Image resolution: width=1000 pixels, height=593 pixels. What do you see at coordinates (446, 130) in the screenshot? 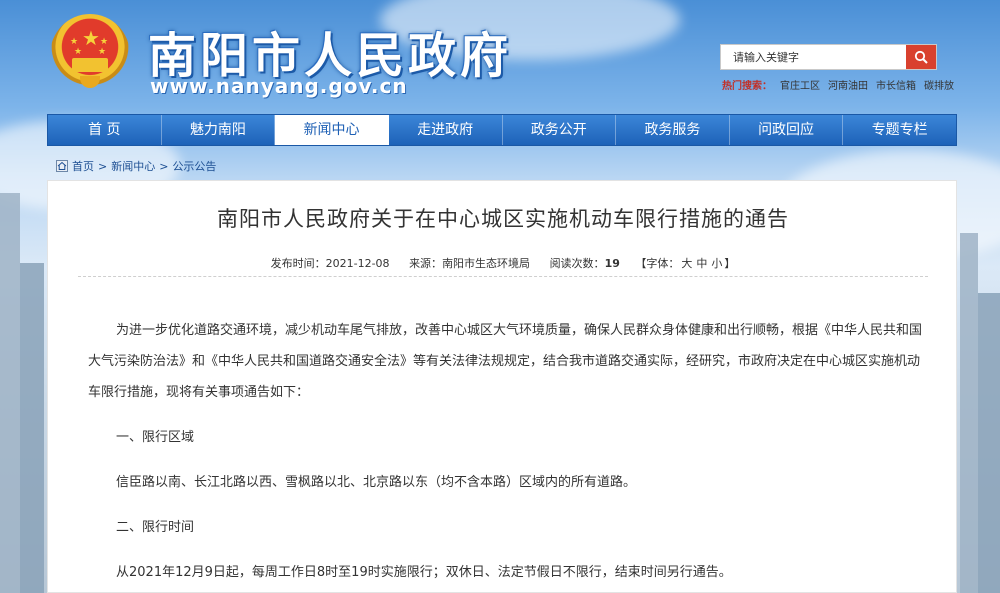
I see `nav-item-government: 走进政府` at bounding box center [446, 130].